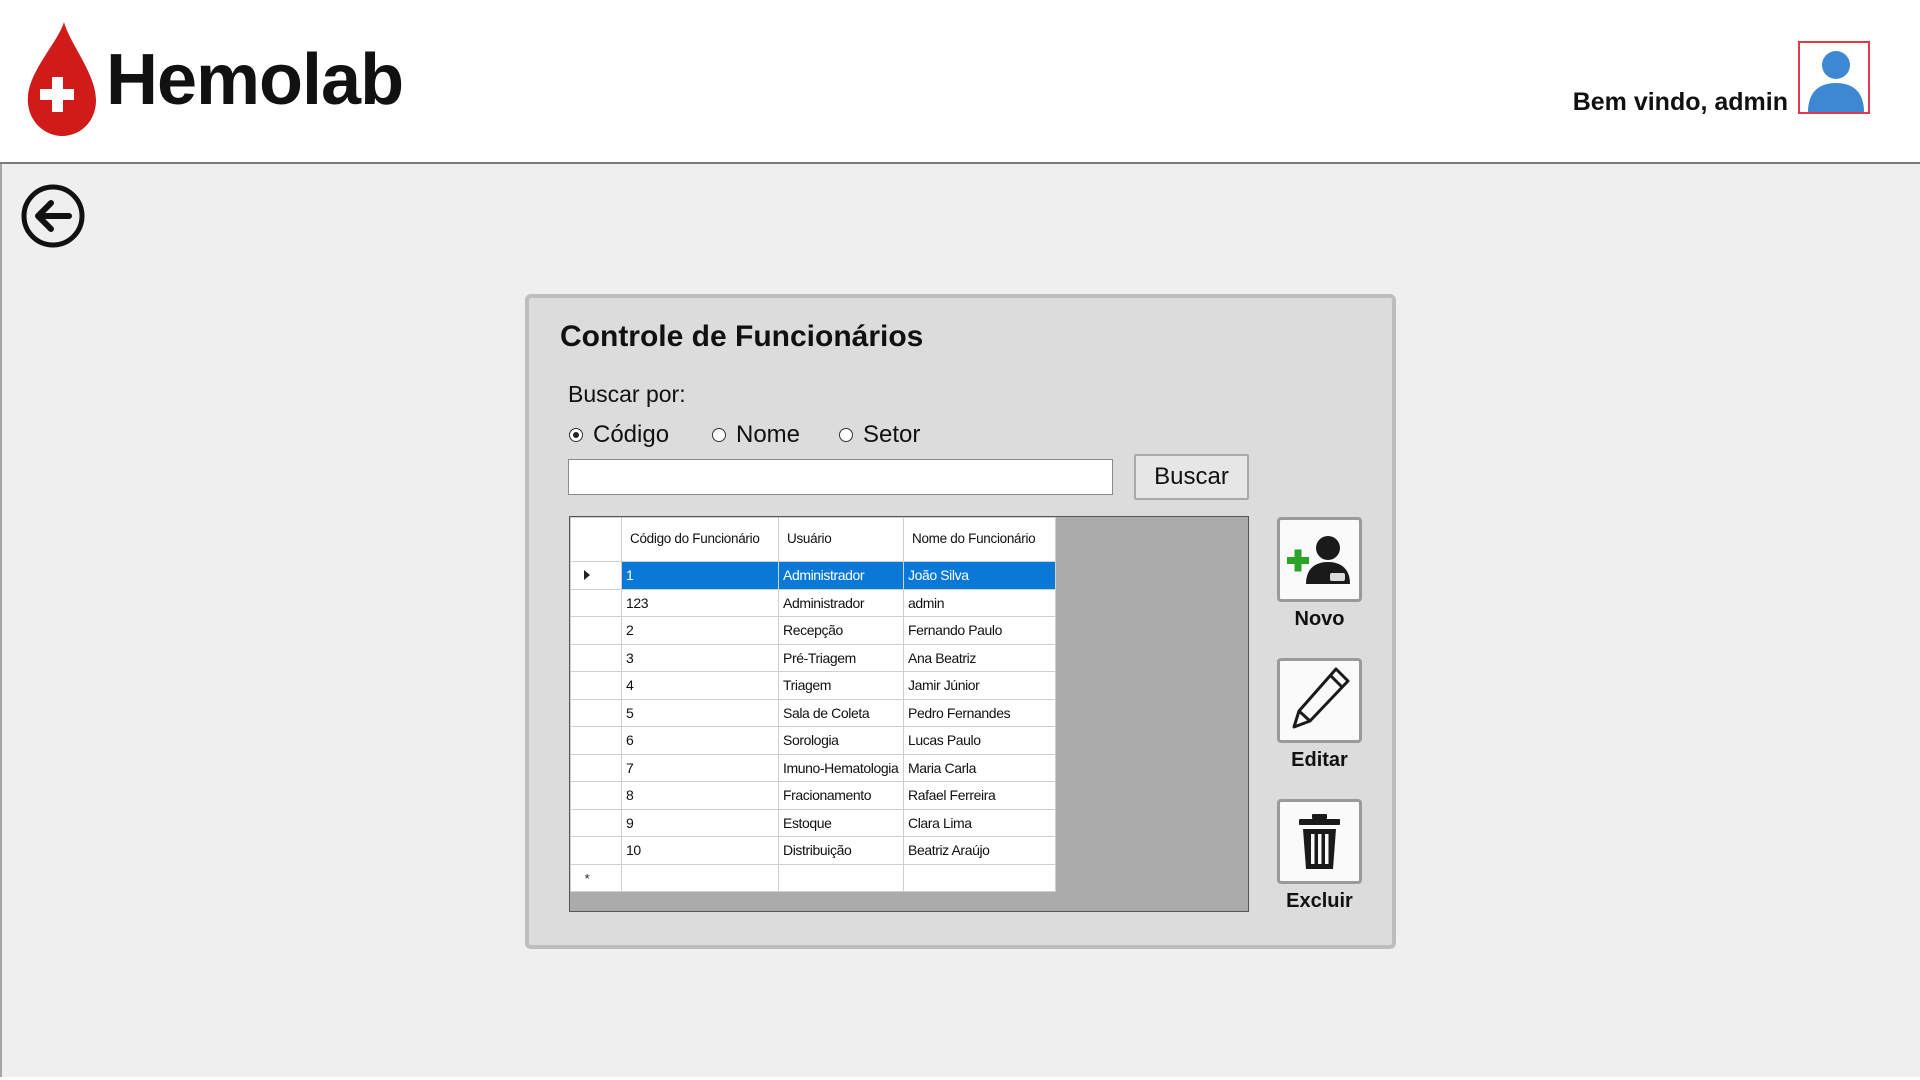 The image size is (1920, 1080). I want to click on search-button: Buscar, so click(1191, 477).